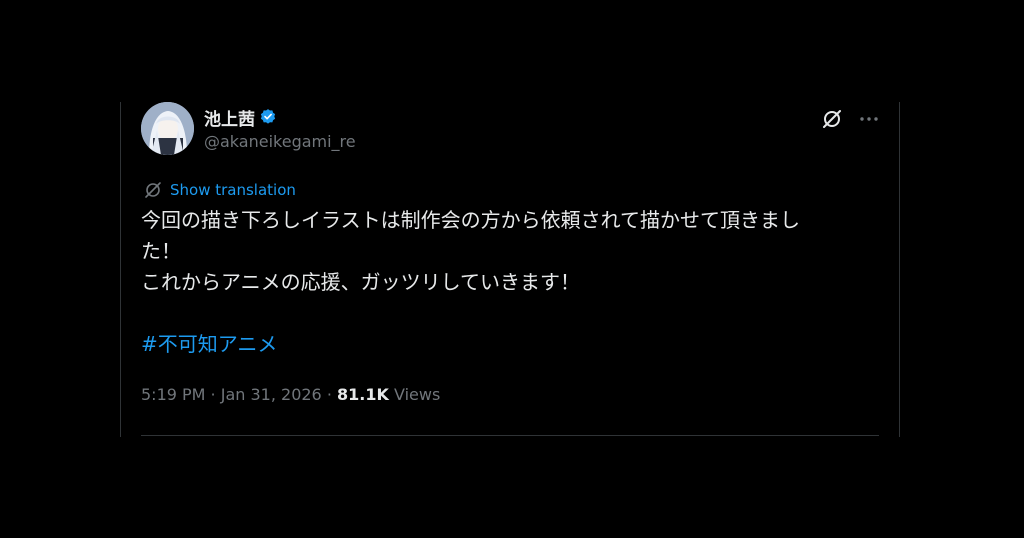 This screenshot has width=1024, height=538. I want to click on show-translation-label: Show translation, so click(233, 190).